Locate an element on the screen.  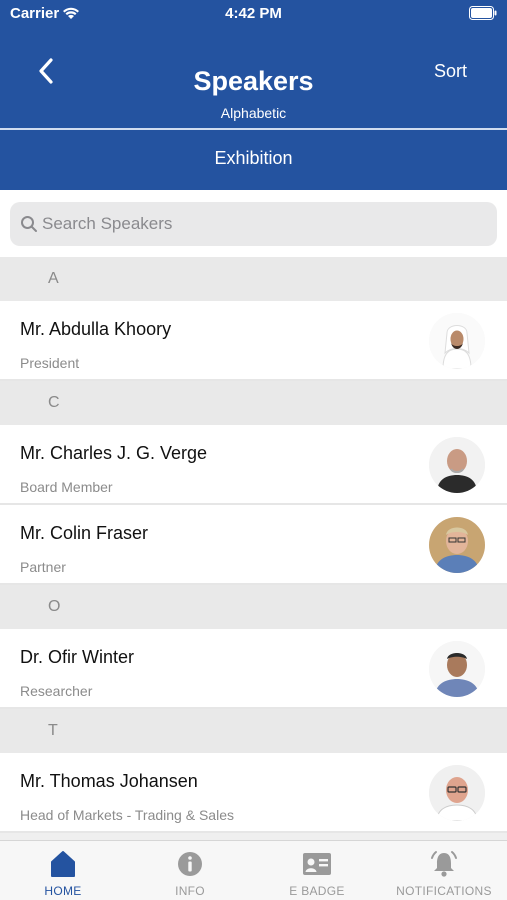
speaker-row: Mr. Charles J. G. Verge Board Member is located at coordinates (253, 465).